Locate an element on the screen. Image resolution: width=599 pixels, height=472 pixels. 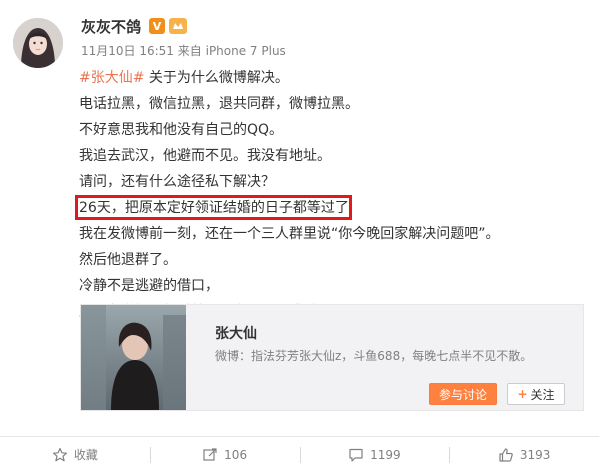
like-button: 3193 is located at coordinates (524, 455).